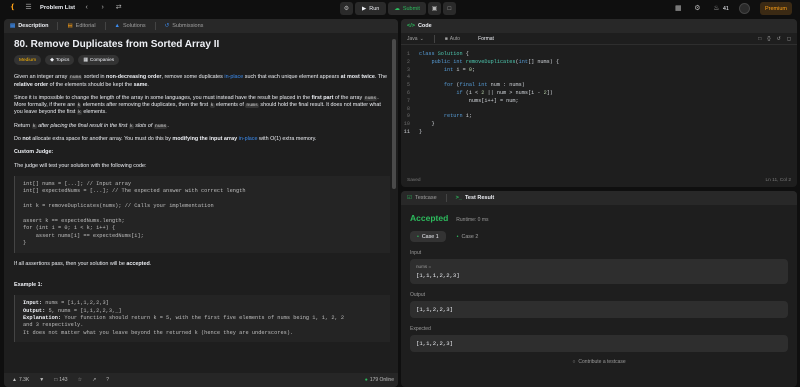  Describe the element at coordinates (475, 198) in the screenshot. I see `tab-test-result: >_ Test Result` at that location.